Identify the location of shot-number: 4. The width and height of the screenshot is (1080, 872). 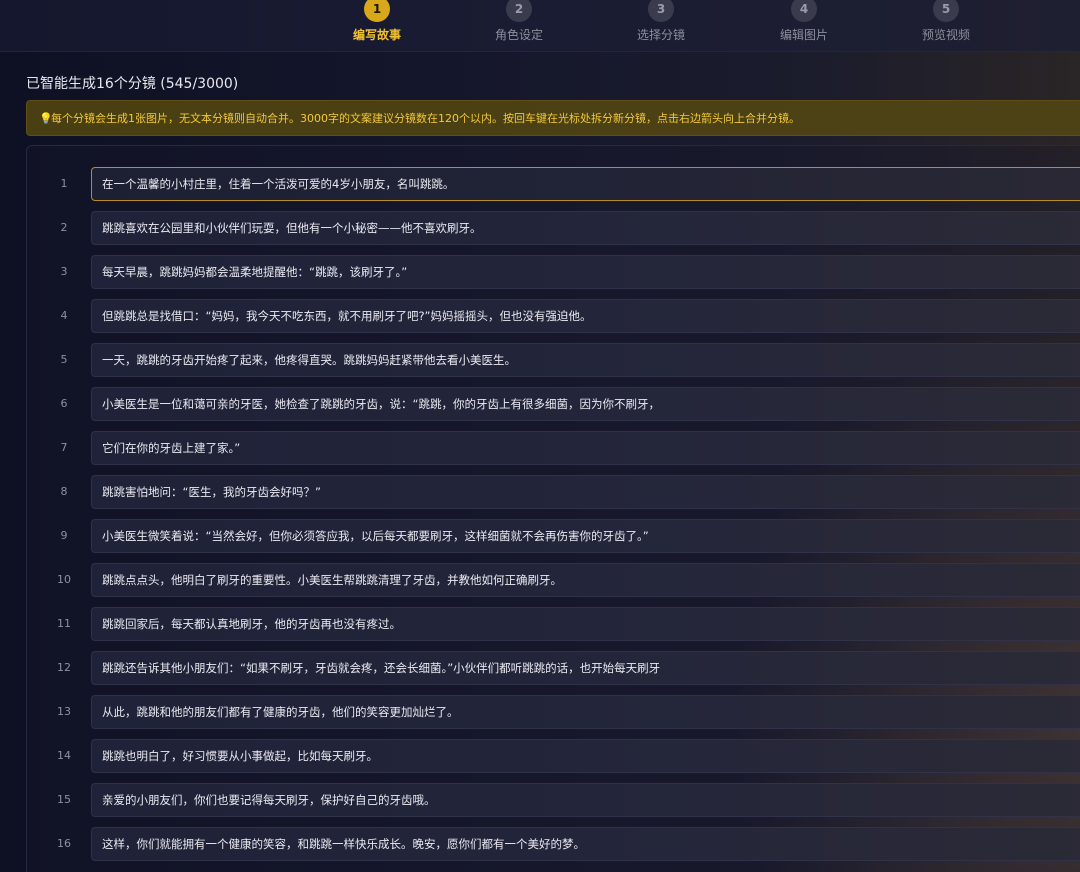
(64, 315).